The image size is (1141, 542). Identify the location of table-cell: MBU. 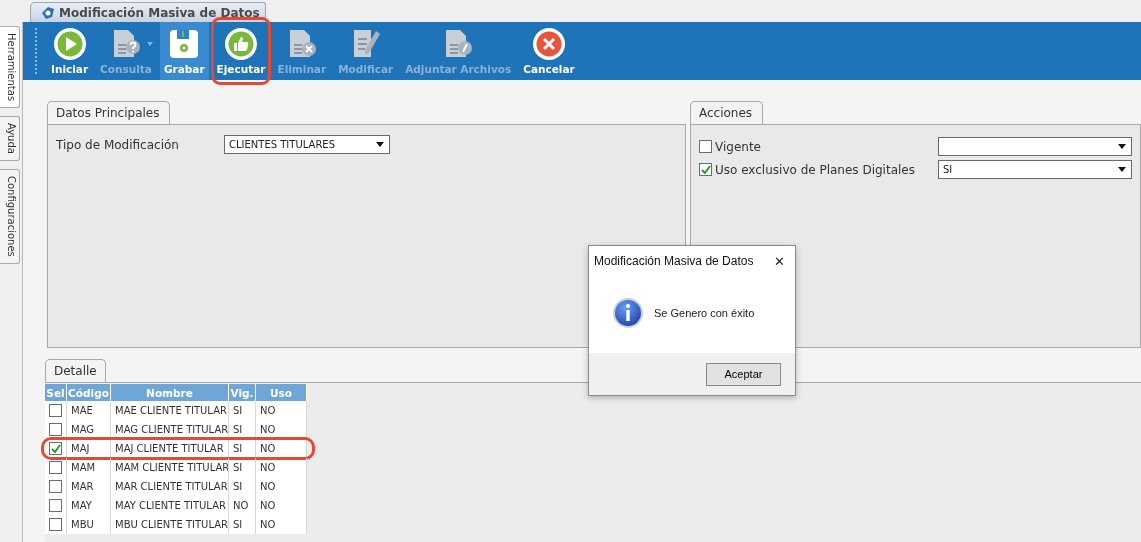
(89, 524).